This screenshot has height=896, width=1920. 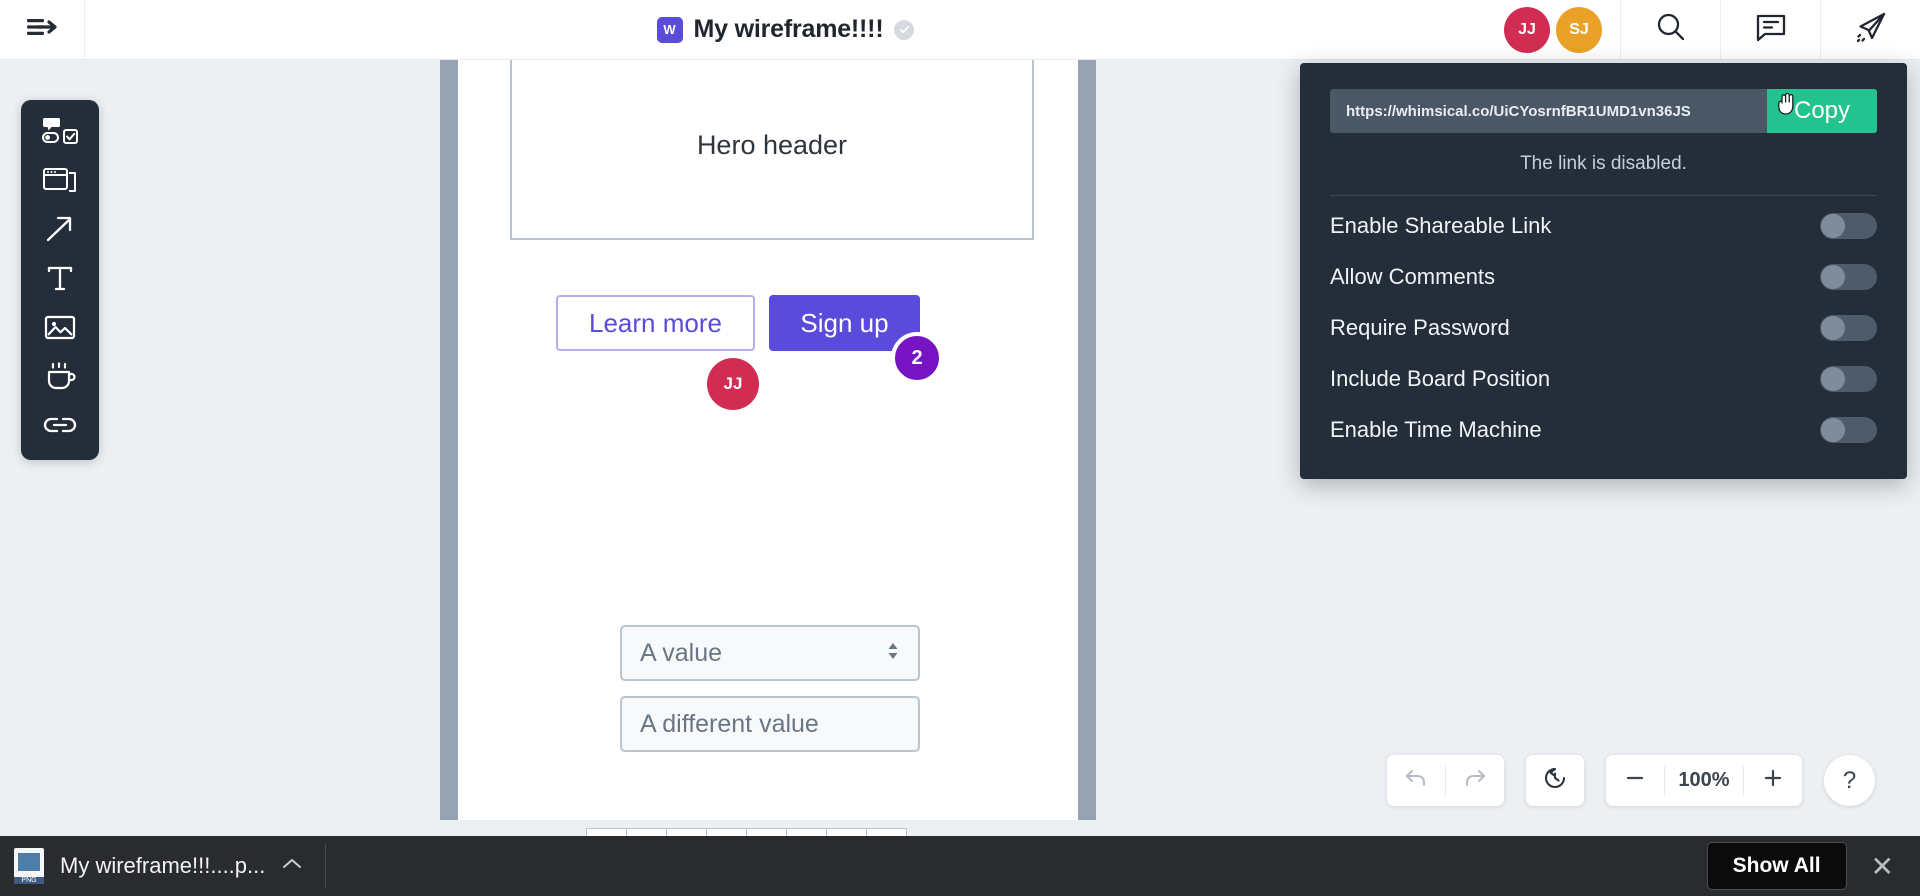 I want to click on undo-button, so click(x=1416, y=780).